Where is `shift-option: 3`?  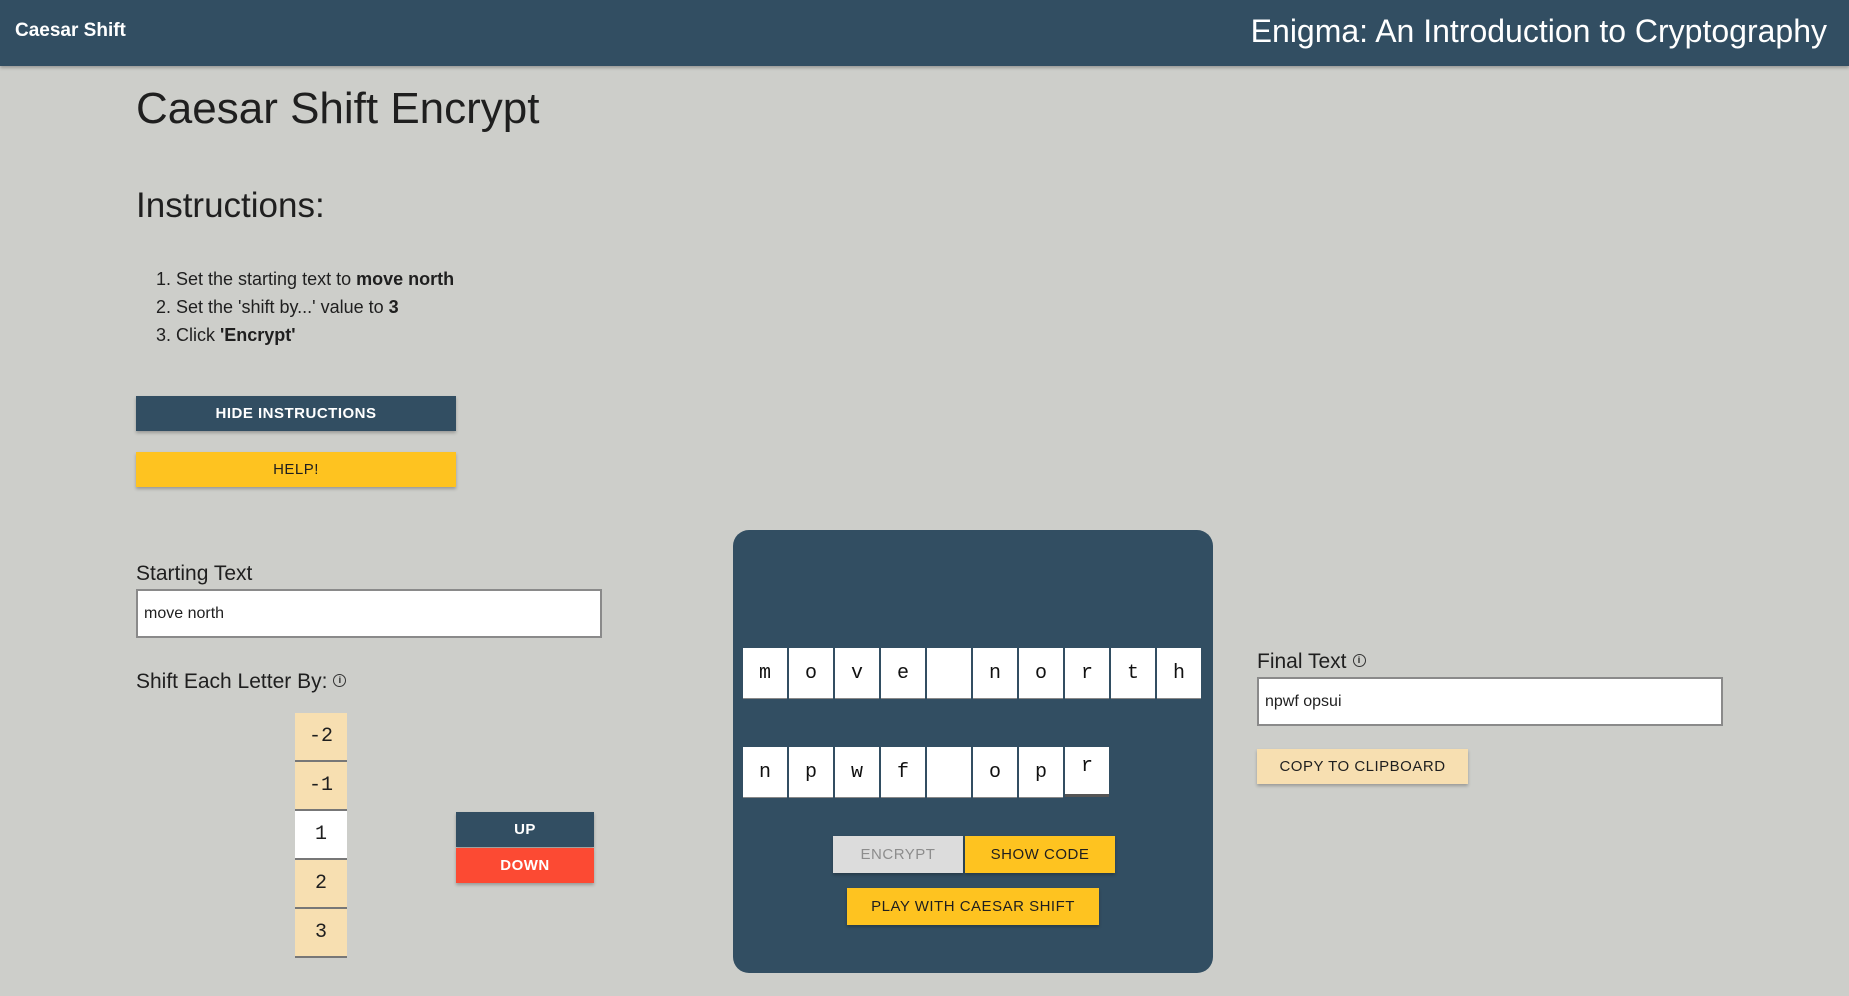 shift-option: 3 is located at coordinates (321, 933).